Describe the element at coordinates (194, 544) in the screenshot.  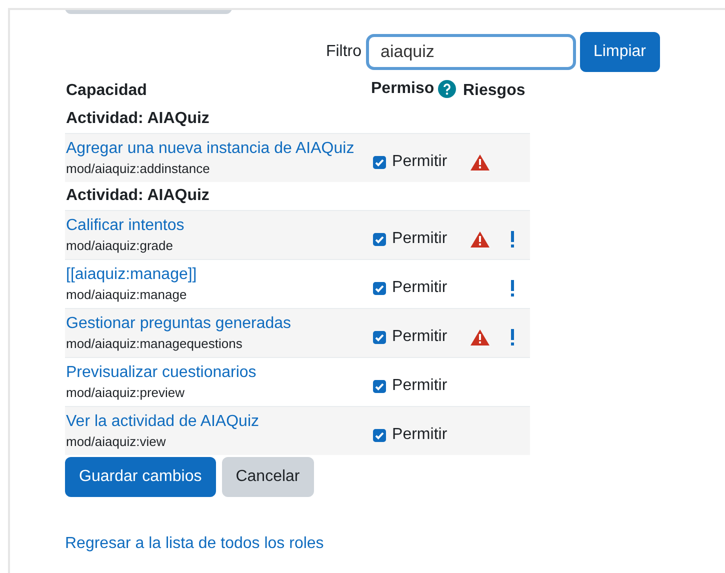
I see `back-link: Regresar a la lista de todos los roles` at that location.